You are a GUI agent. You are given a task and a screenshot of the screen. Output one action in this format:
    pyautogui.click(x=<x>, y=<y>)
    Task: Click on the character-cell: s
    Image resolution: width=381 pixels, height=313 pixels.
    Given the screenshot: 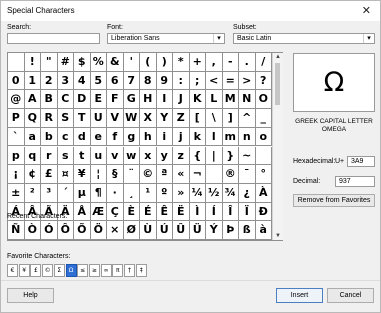 What is the action you would take?
    pyautogui.click(x=65, y=156)
    